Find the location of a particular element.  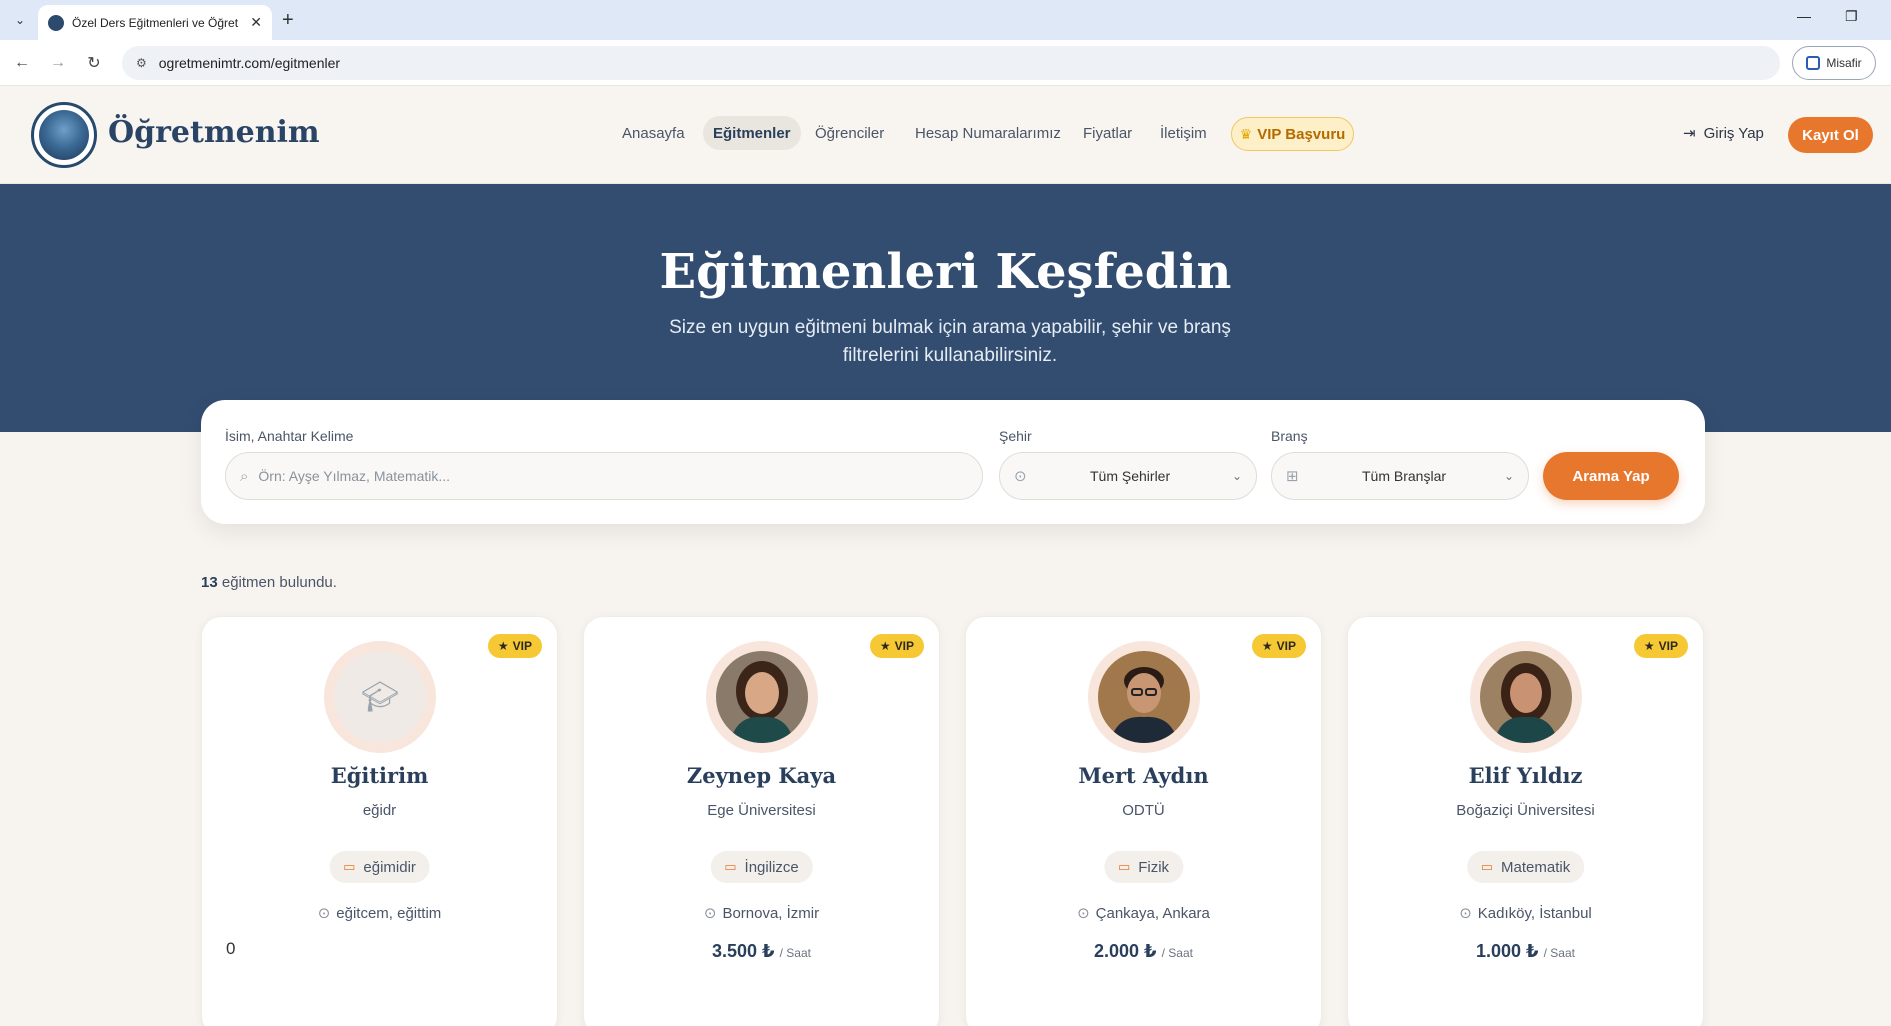

instructor-name: Elif Yıldız is located at coordinates (1525, 775).